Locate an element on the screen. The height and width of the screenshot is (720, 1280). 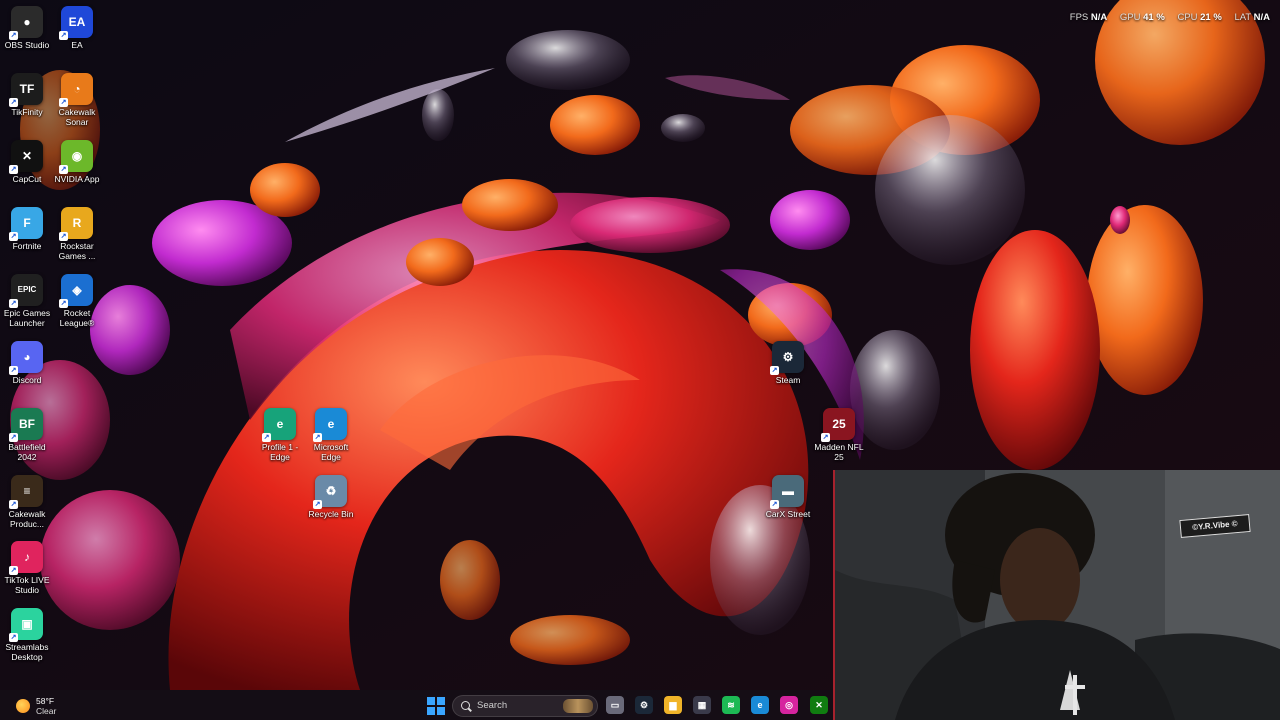
discord-icon: ◕ ↗ is located at coordinates (26, 358).